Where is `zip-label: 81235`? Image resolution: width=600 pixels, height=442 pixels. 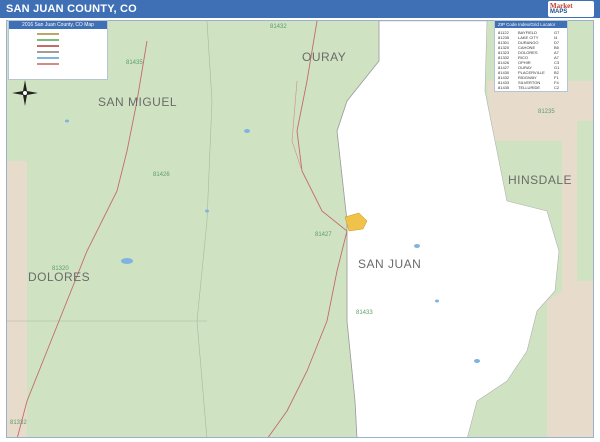 zip-label: 81235 is located at coordinates (546, 112).